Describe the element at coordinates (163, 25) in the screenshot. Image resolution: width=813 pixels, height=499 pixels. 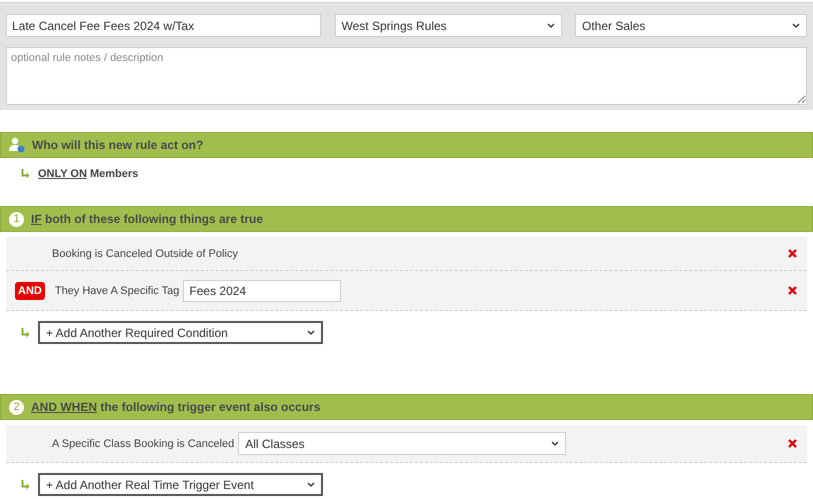
I see `rule-name-field: Late Cancel Fee Fees 2024 w/Tax` at that location.